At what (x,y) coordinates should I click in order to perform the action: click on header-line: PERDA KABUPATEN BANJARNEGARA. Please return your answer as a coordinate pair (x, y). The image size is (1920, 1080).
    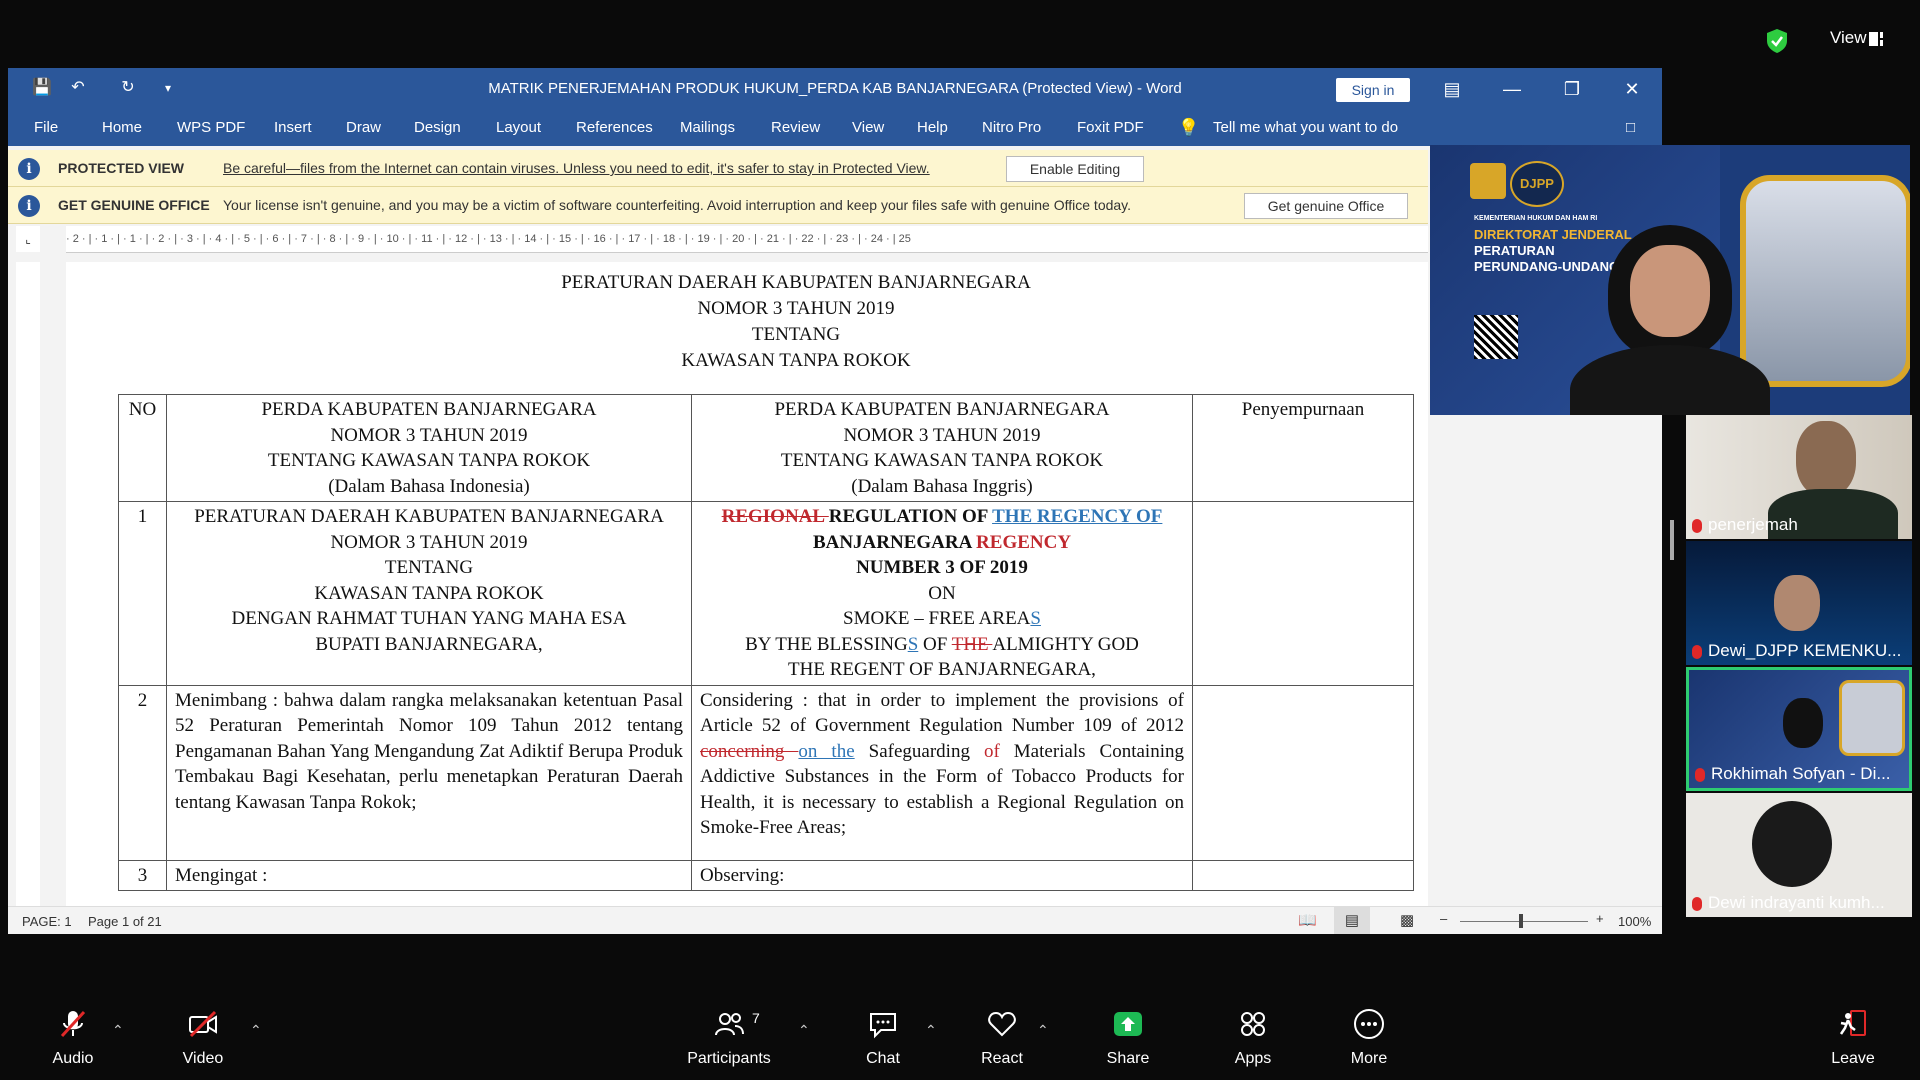
    Looking at the image, I should click on (429, 409).